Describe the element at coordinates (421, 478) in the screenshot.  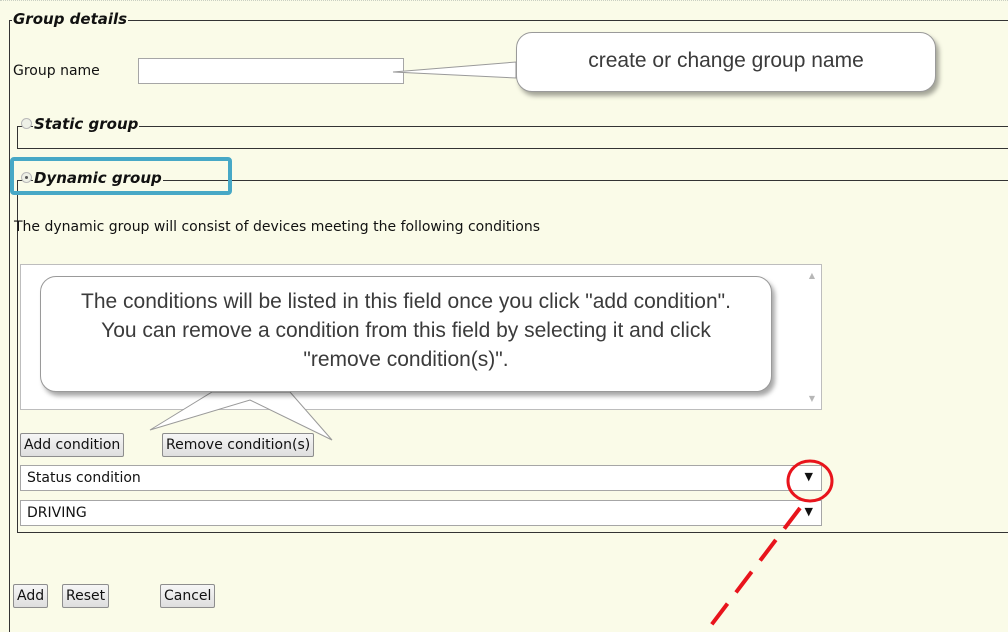
I see `condition-type-select: Status condition ▼` at that location.